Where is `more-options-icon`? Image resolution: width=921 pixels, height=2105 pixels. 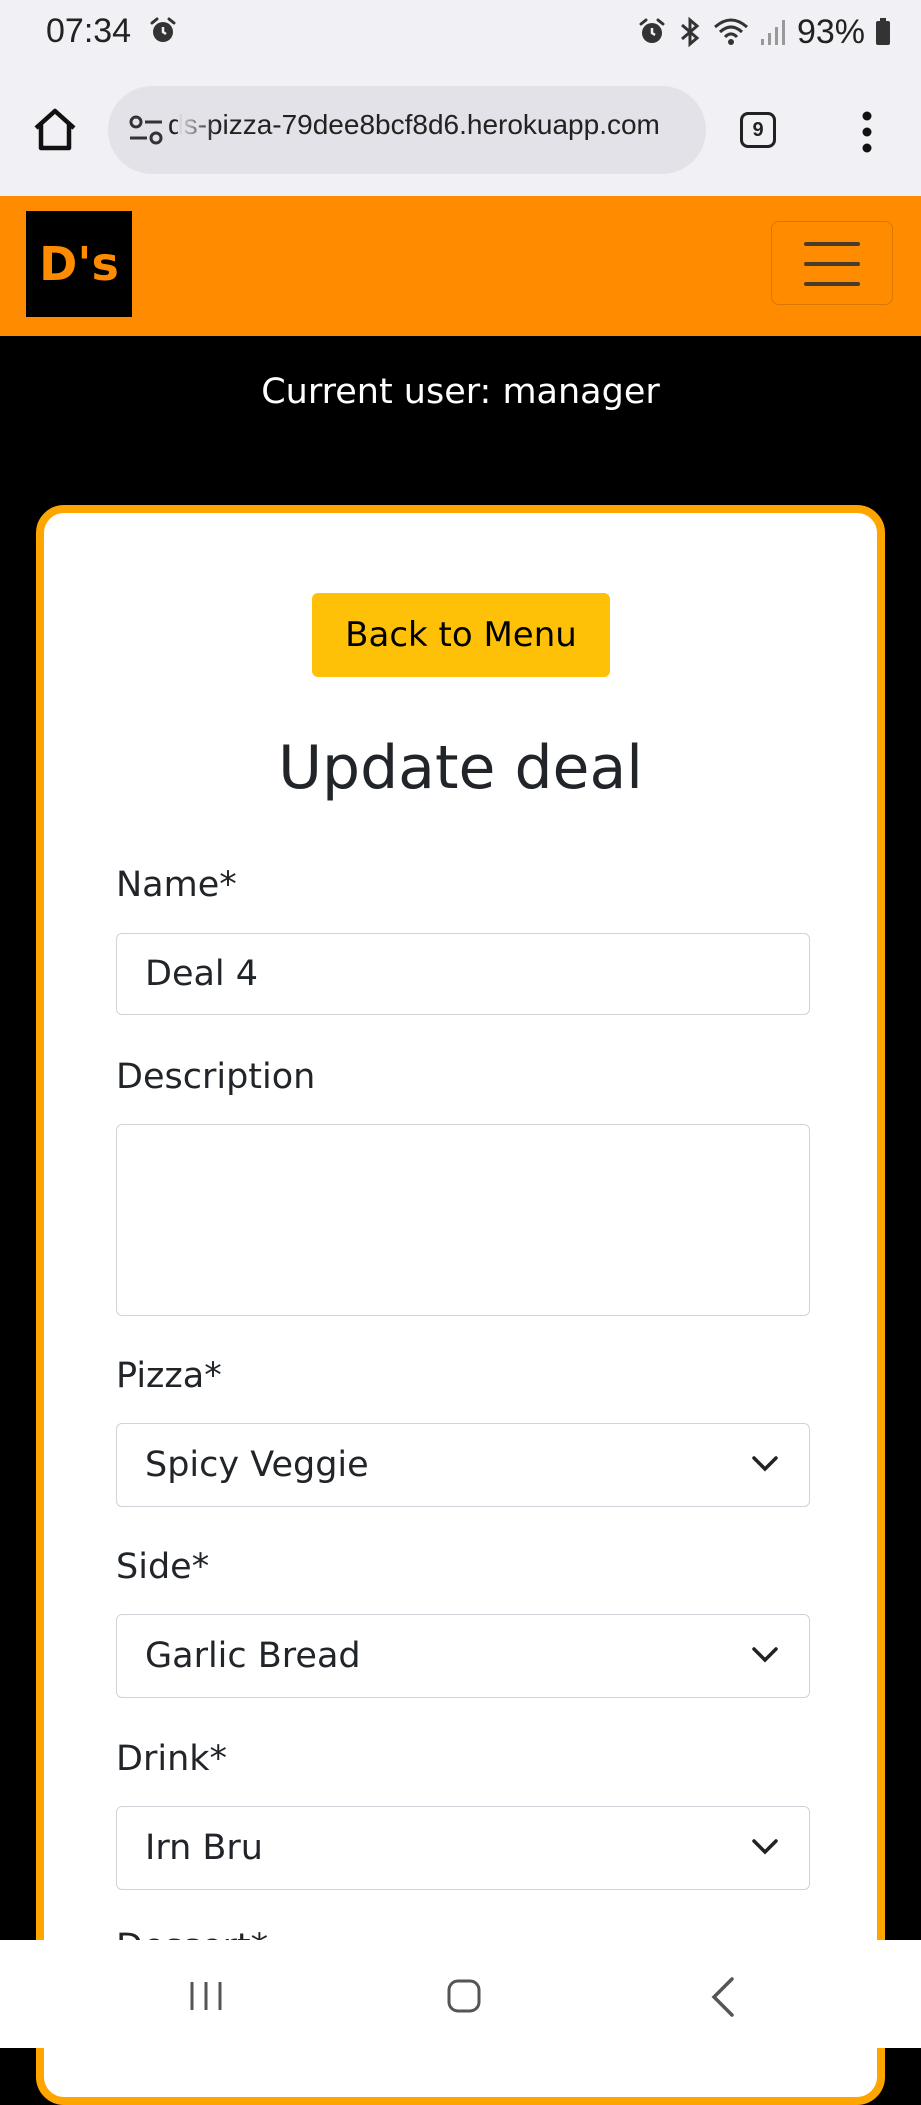 more-options-icon is located at coordinates (867, 132).